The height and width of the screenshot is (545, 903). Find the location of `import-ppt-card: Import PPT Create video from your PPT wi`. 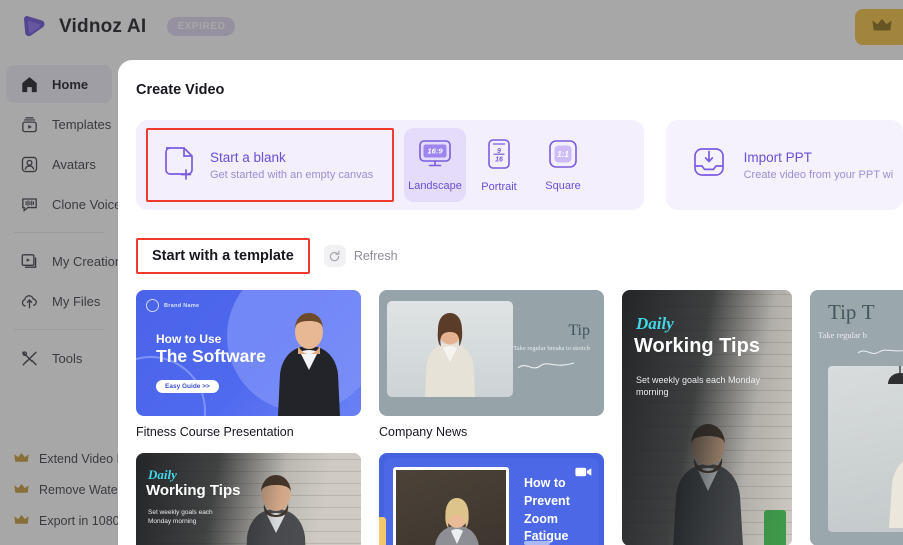

import-ppt-card: Import PPT Create video from your PPT wi is located at coordinates (784, 165).